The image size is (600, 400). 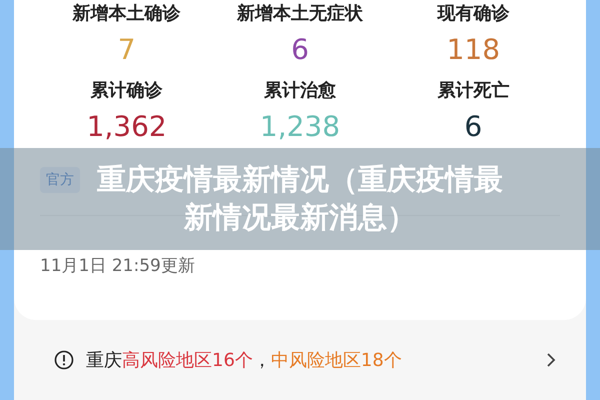 I want to click on stat-value: 7, so click(x=127, y=49).